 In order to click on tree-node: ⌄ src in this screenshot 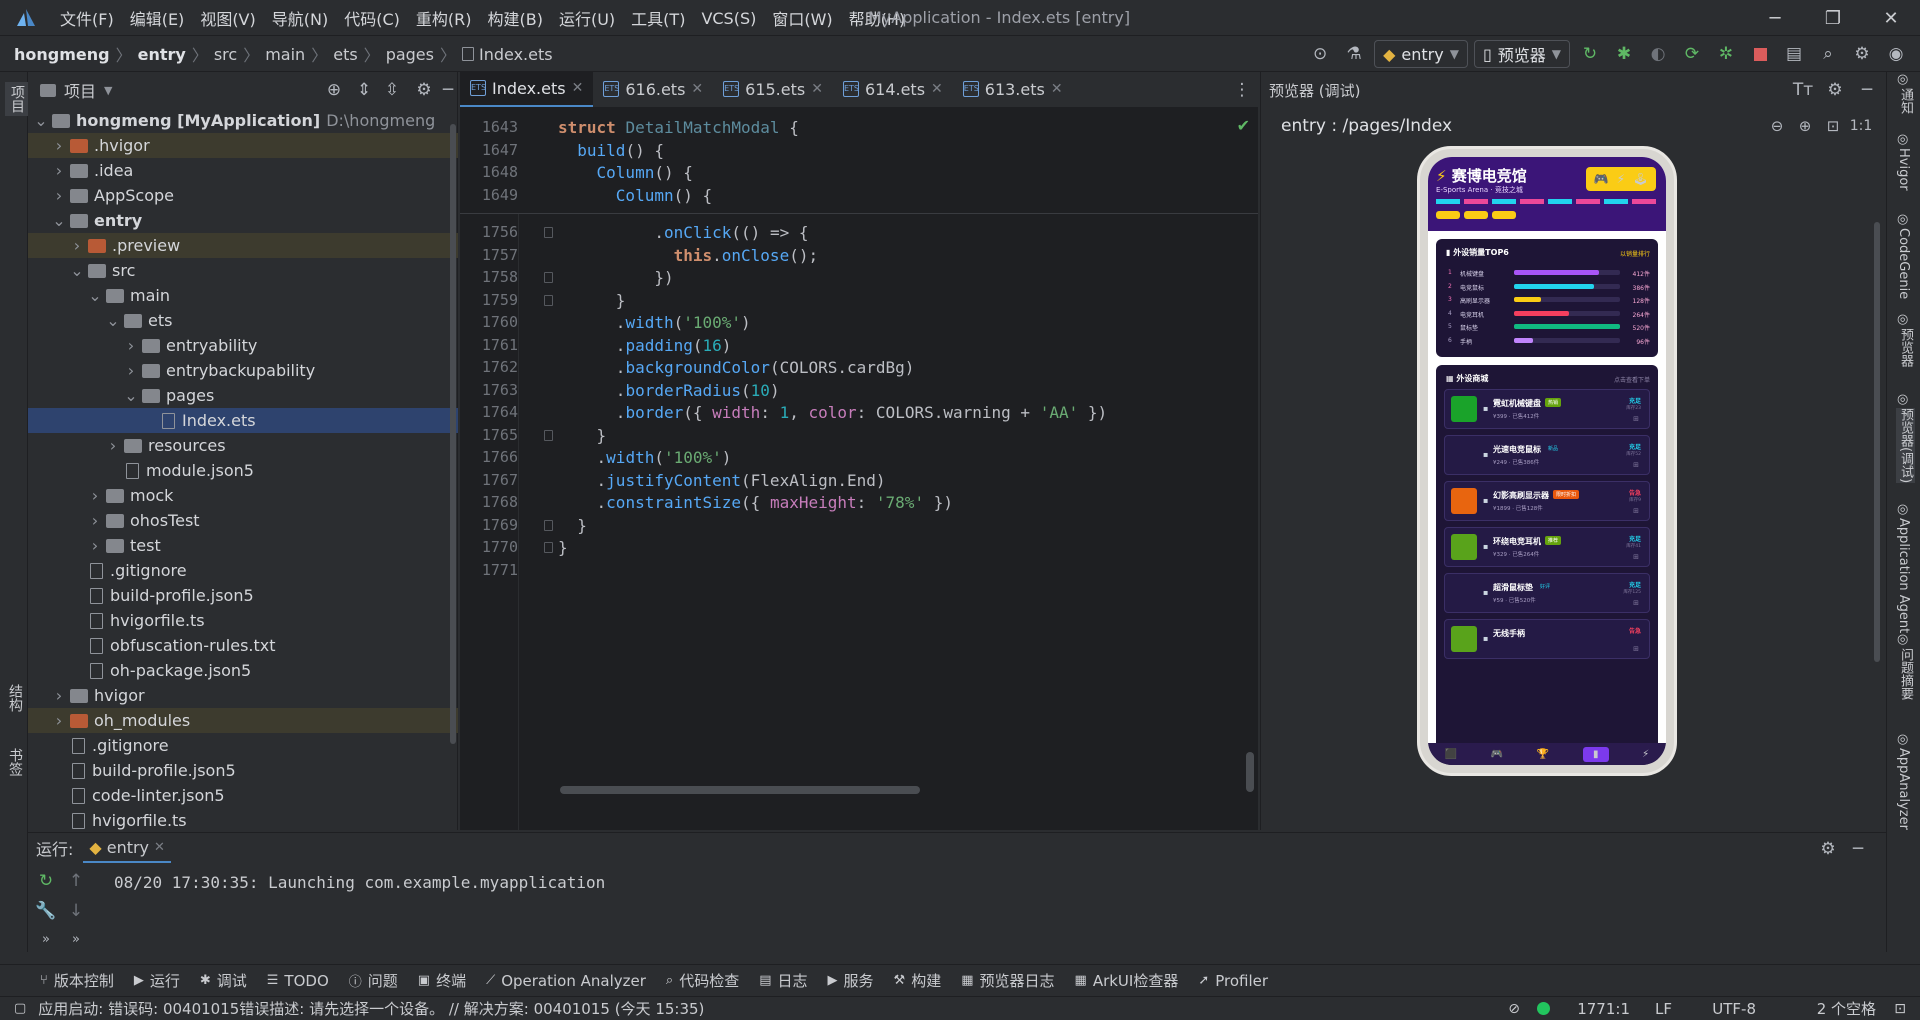, I will do `click(243, 270)`.